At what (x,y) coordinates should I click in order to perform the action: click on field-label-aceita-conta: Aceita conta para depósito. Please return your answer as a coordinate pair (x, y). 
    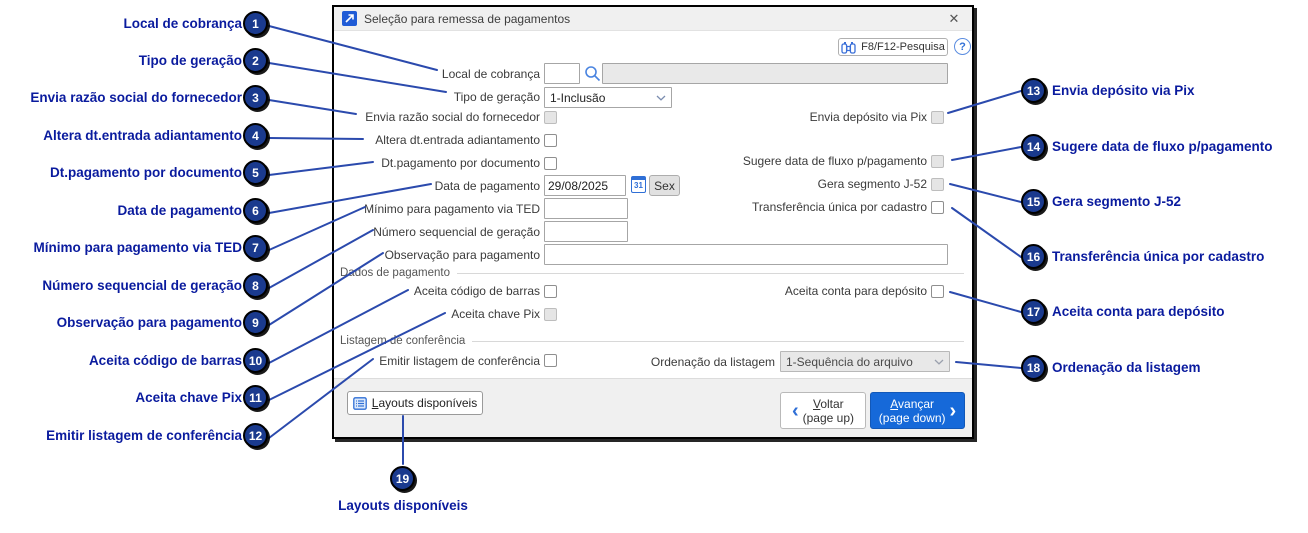
    Looking at the image, I should click on (855, 291).